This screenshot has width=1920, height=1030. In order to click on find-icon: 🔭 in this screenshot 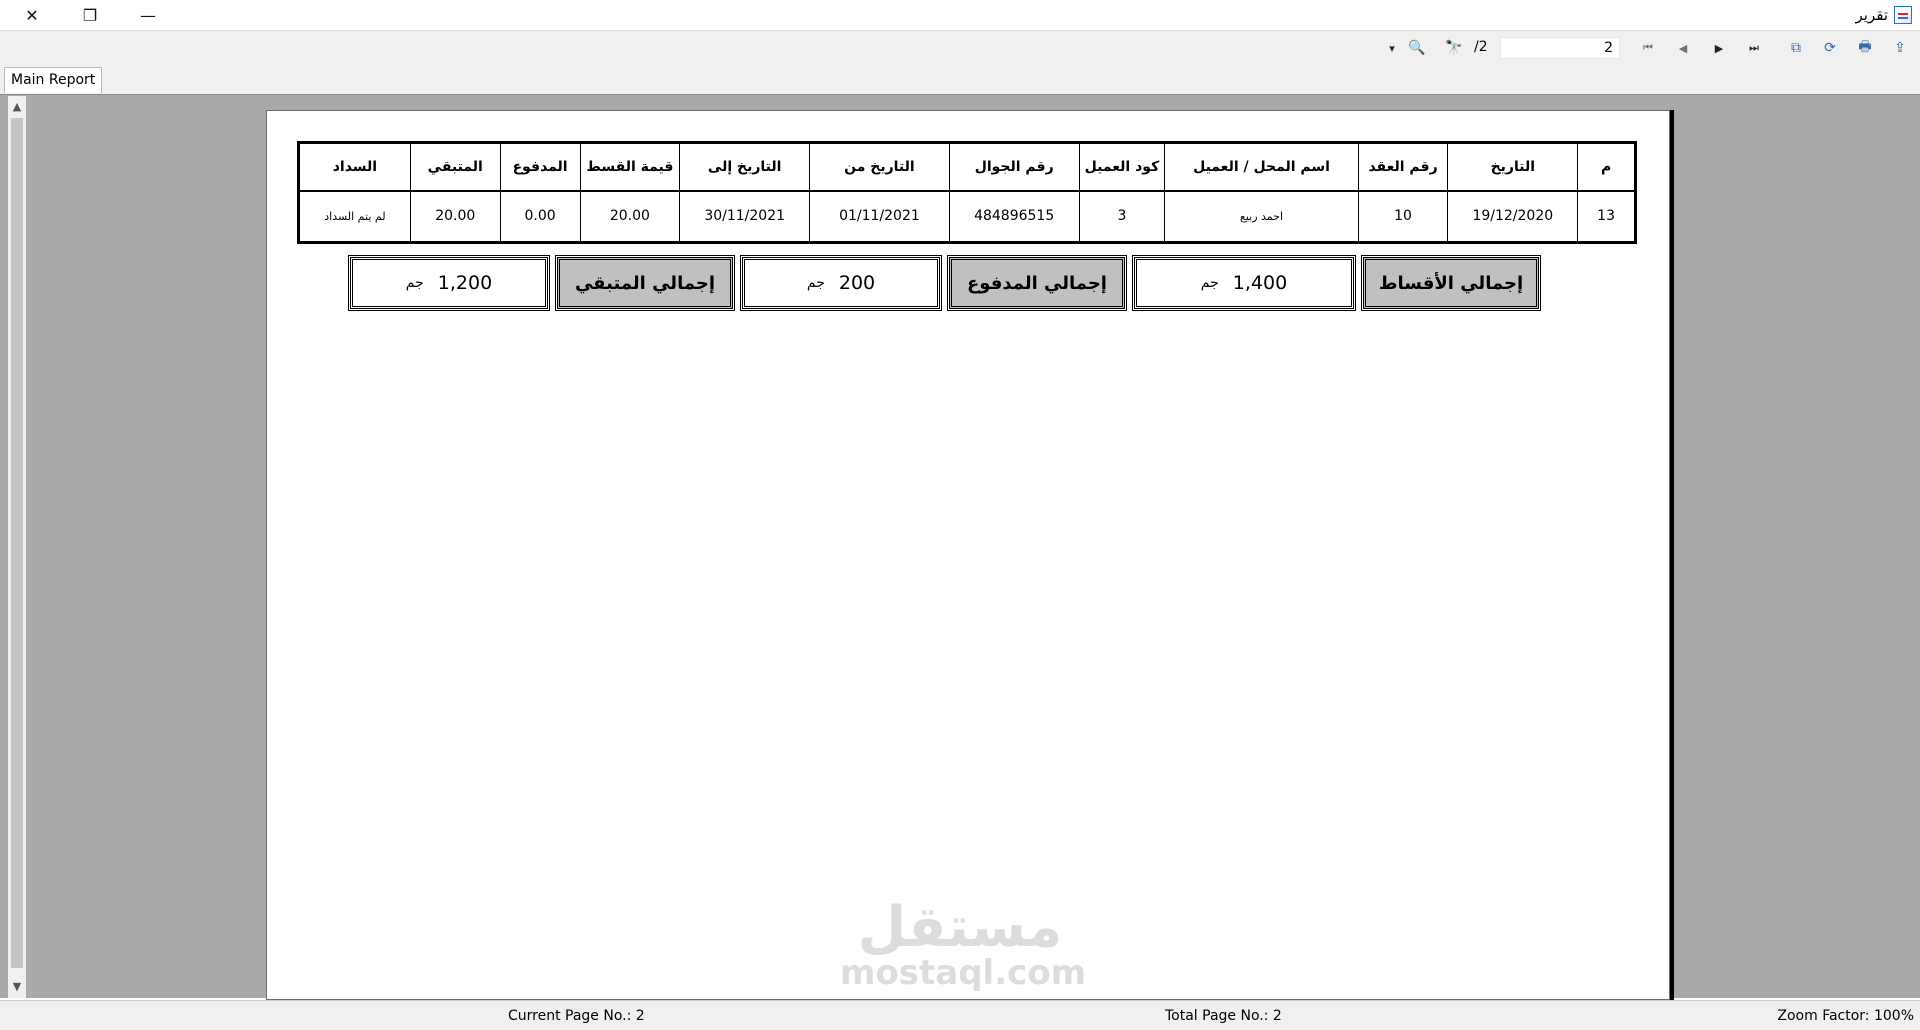, I will do `click(1454, 48)`.